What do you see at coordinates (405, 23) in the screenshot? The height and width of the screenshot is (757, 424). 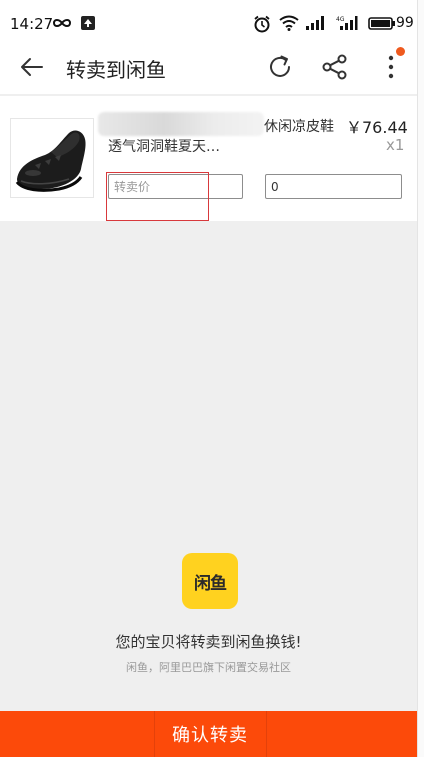 I see `battery-level: 99` at bounding box center [405, 23].